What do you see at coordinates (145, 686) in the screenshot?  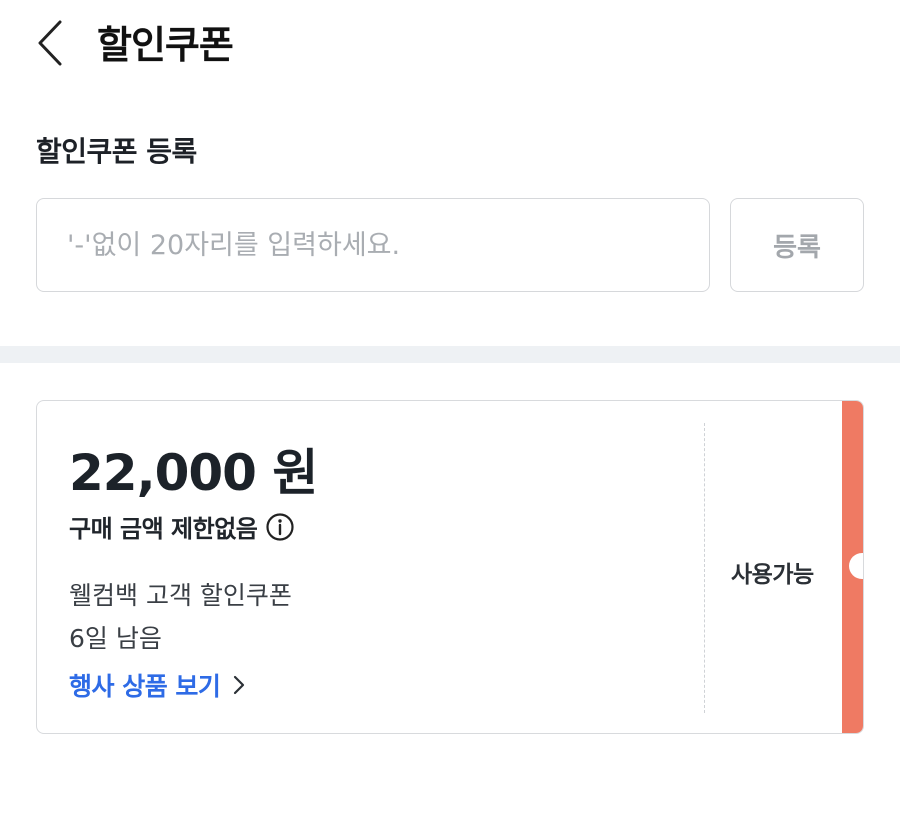 I see `event-products-link-label: 행사 상품 보기` at bounding box center [145, 686].